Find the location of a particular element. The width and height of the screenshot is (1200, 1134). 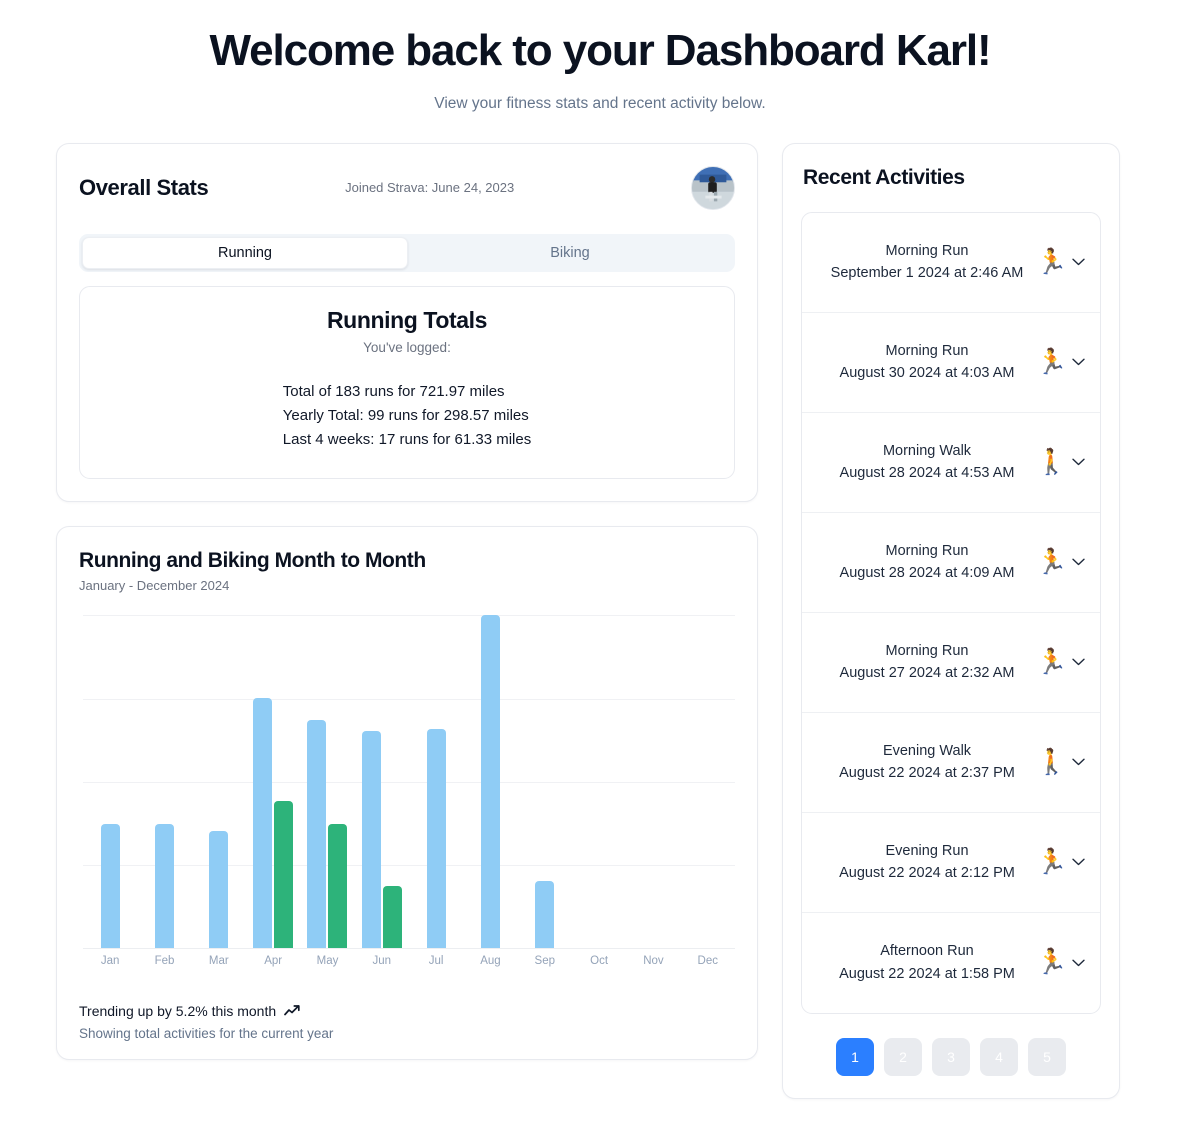

chart-title: Running and Biking Month to Month is located at coordinates (252, 560).